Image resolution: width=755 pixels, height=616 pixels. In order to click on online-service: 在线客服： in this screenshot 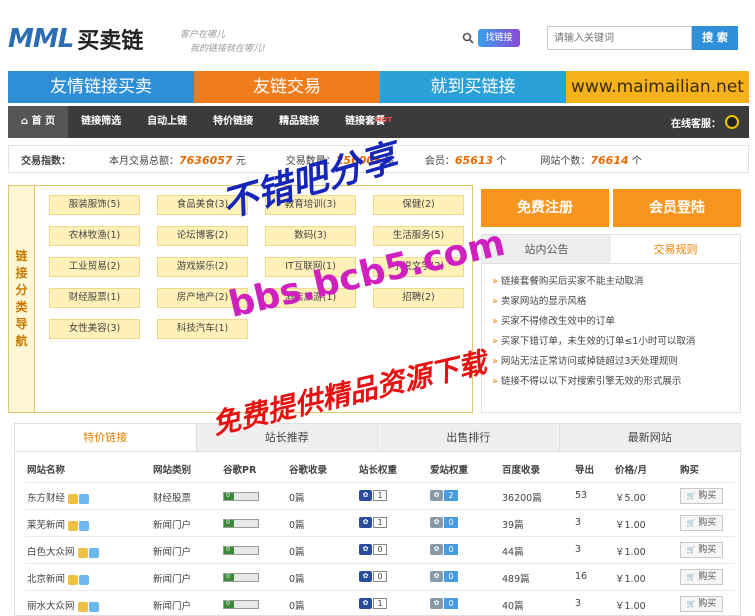, I will do `click(705, 122)`.